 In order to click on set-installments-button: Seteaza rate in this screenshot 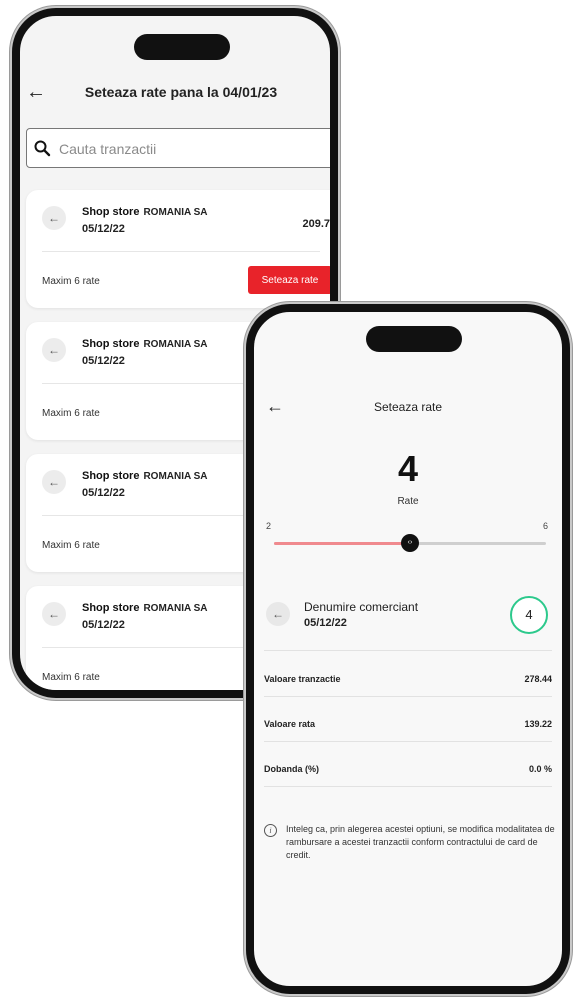, I will do `click(289, 280)`.